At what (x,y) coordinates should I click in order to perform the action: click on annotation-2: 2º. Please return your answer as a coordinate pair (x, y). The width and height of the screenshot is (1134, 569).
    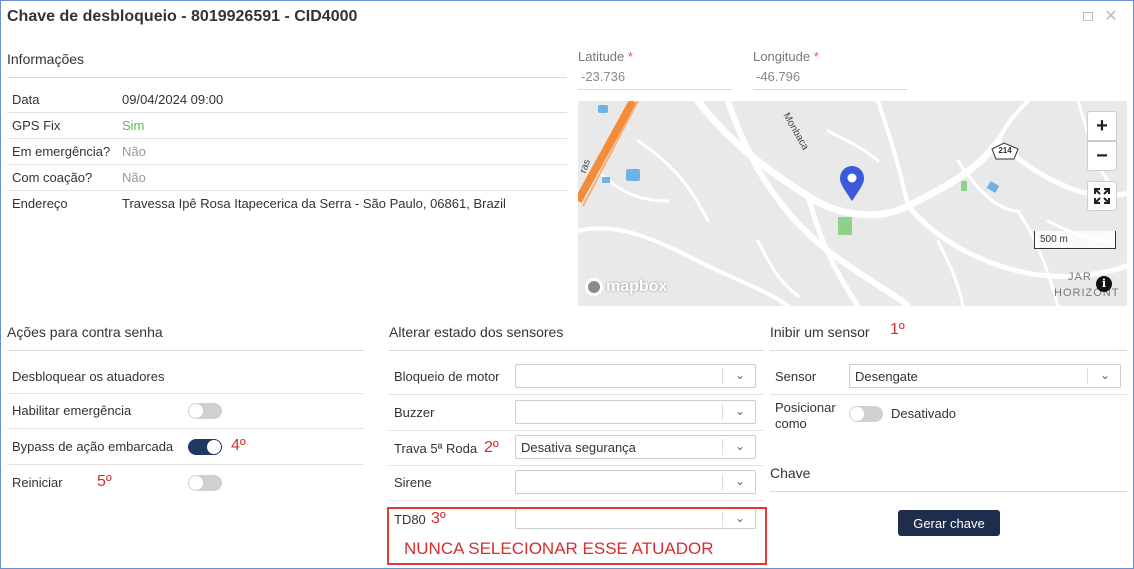
    Looking at the image, I should click on (491, 447).